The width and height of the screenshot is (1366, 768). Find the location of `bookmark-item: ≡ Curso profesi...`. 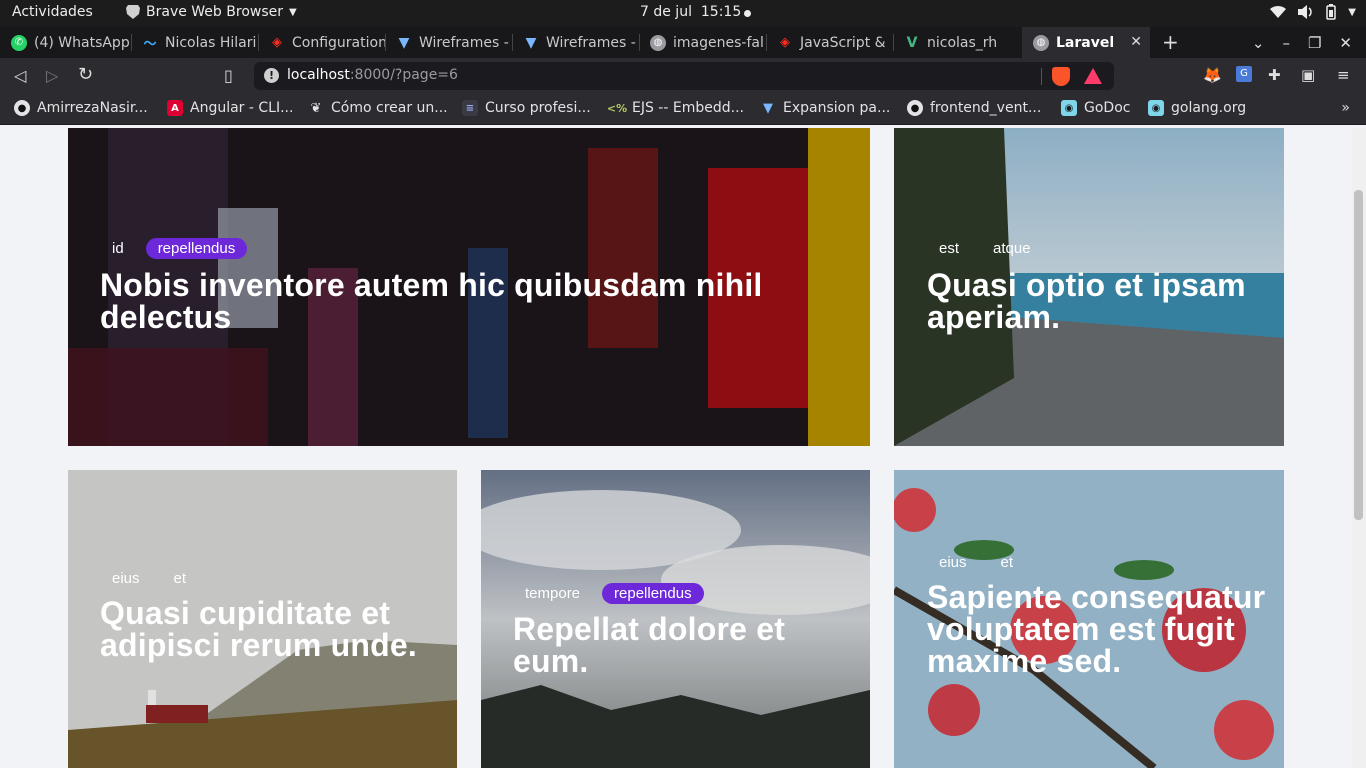

bookmark-item: ≡ Curso profesi... is located at coordinates (526, 108).